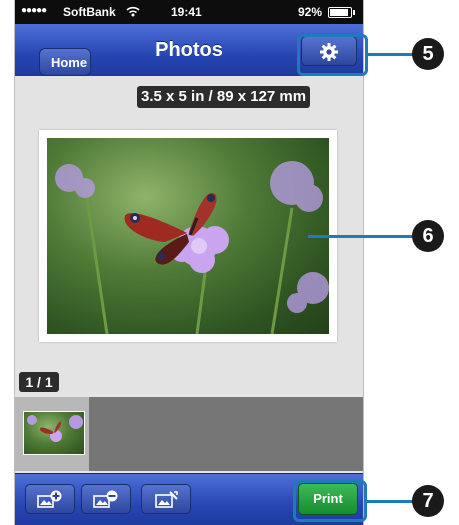  Describe the element at coordinates (428, 501) in the screenshot. I see `callout-number-7: 7` at that location.